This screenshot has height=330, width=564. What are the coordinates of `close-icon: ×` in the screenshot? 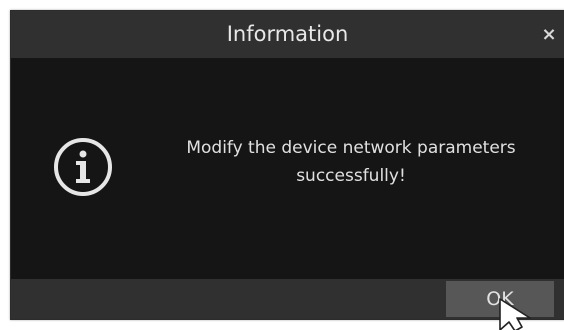 It's located at (549, 34).